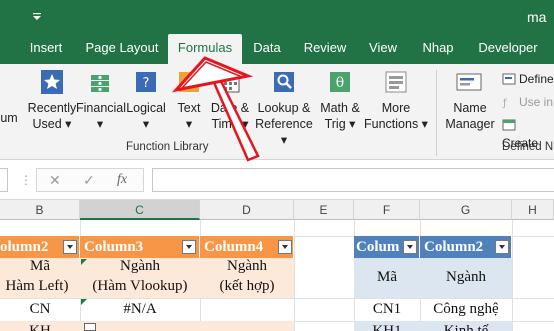 Image resolution: width=554 pixels, height=331 pixels. Describe the element at coordinates (436, 113) in the screenshot. I see `ribbon-separator` at that location.